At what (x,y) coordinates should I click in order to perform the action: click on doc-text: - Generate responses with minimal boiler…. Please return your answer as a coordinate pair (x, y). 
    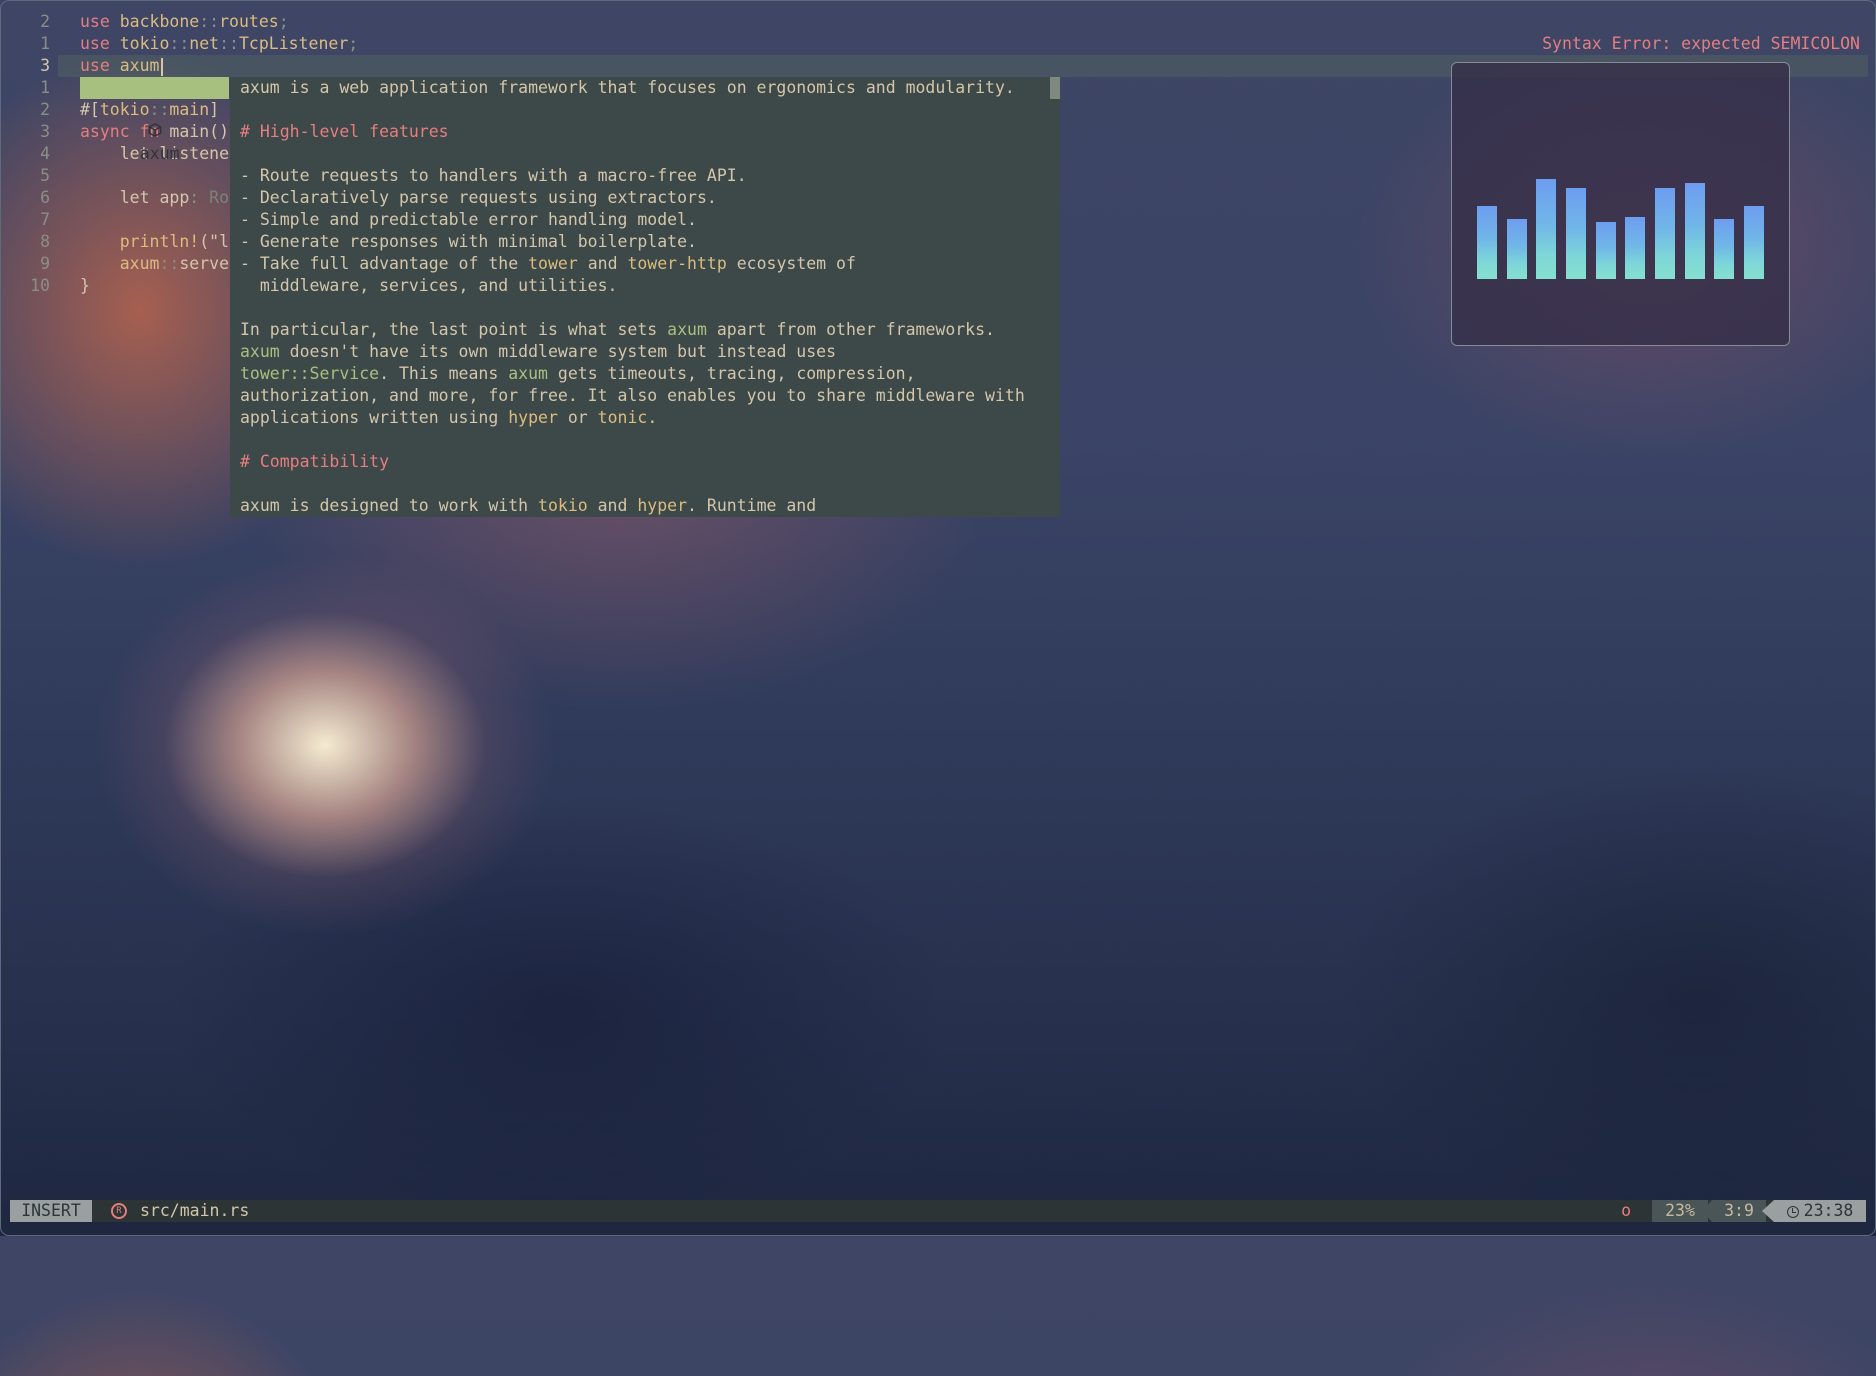
    Looking at the image, I should click on (468, 241).